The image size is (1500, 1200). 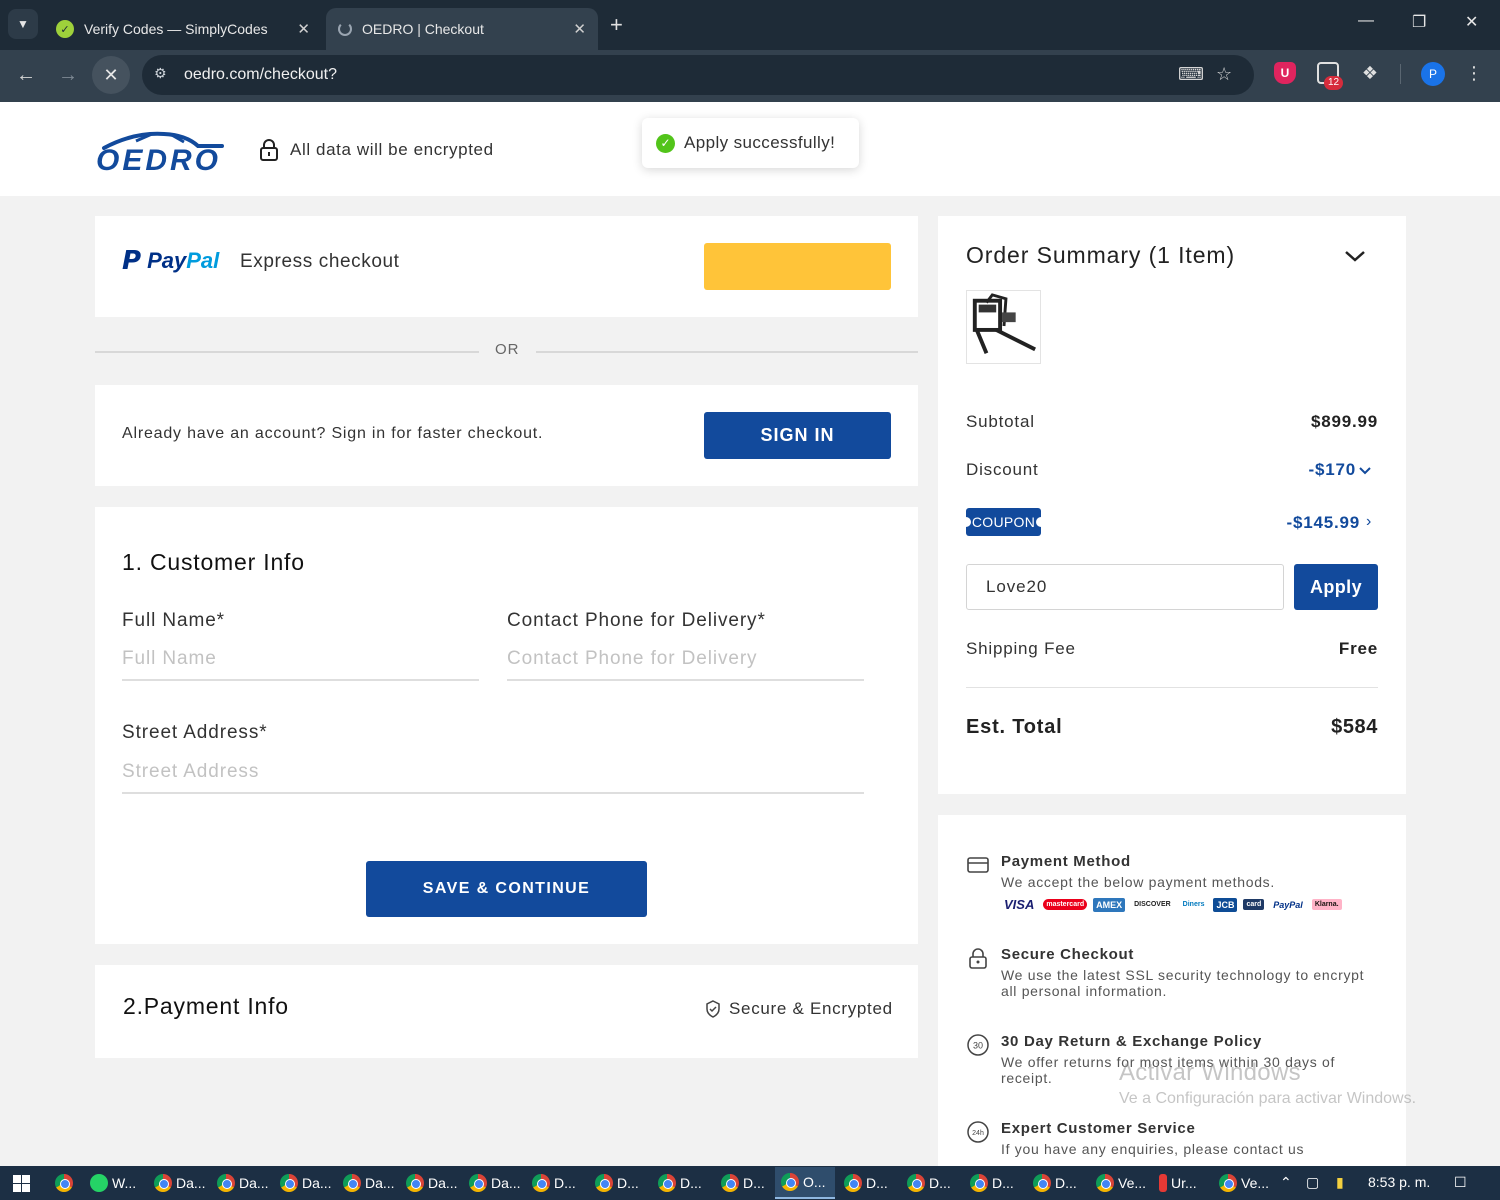 What do you see at coordinates (1285, 73) in the screenshot?
I see `ublock-shield-icon: U` at bounding box center [1285, 73].